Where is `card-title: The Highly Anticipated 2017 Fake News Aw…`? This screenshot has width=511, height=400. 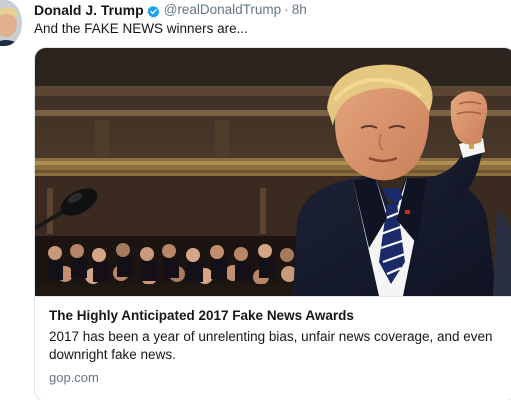
card-title: The Highly Anticipated 2017 Fake News Aw… is located at coordinates (201, 315).